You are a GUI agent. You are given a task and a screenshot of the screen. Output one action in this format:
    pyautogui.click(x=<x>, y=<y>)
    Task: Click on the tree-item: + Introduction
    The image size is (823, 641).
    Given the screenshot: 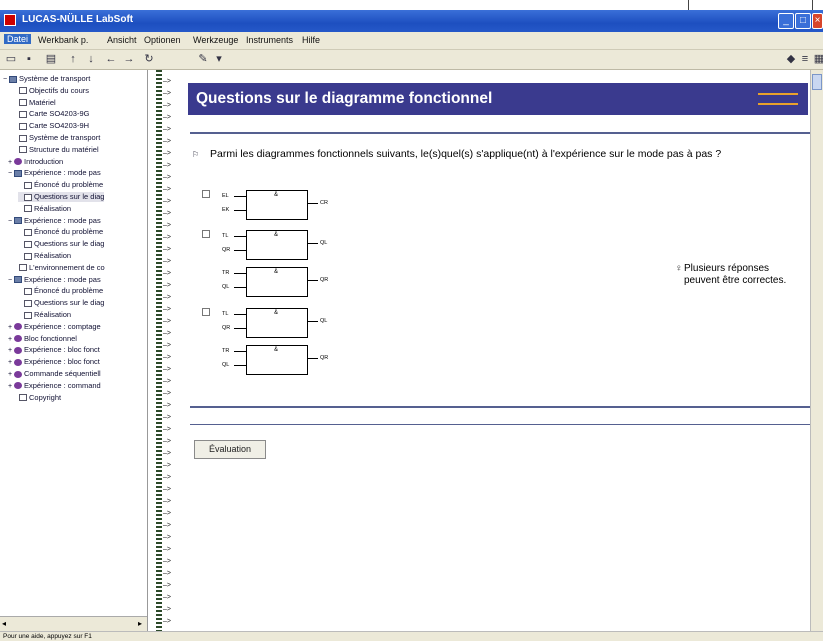 What is the action you would take?
    pyautogui.click(x=35, y=162)
    